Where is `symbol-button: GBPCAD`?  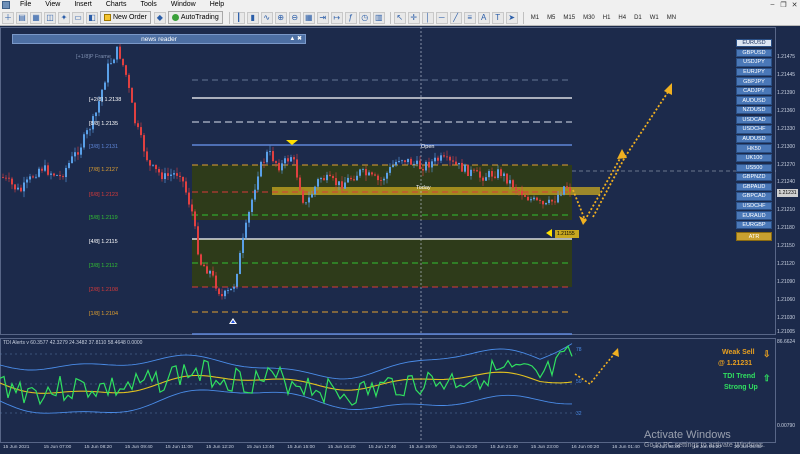
symbol-button: GBPCAD is located at coordinates (754, 196).